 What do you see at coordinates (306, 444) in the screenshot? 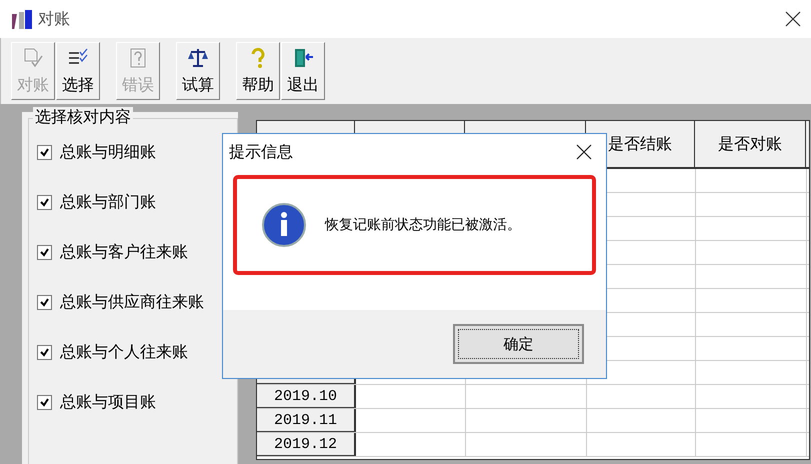
I see `period-cell: 2019.12` at bounding box center [306, 444].